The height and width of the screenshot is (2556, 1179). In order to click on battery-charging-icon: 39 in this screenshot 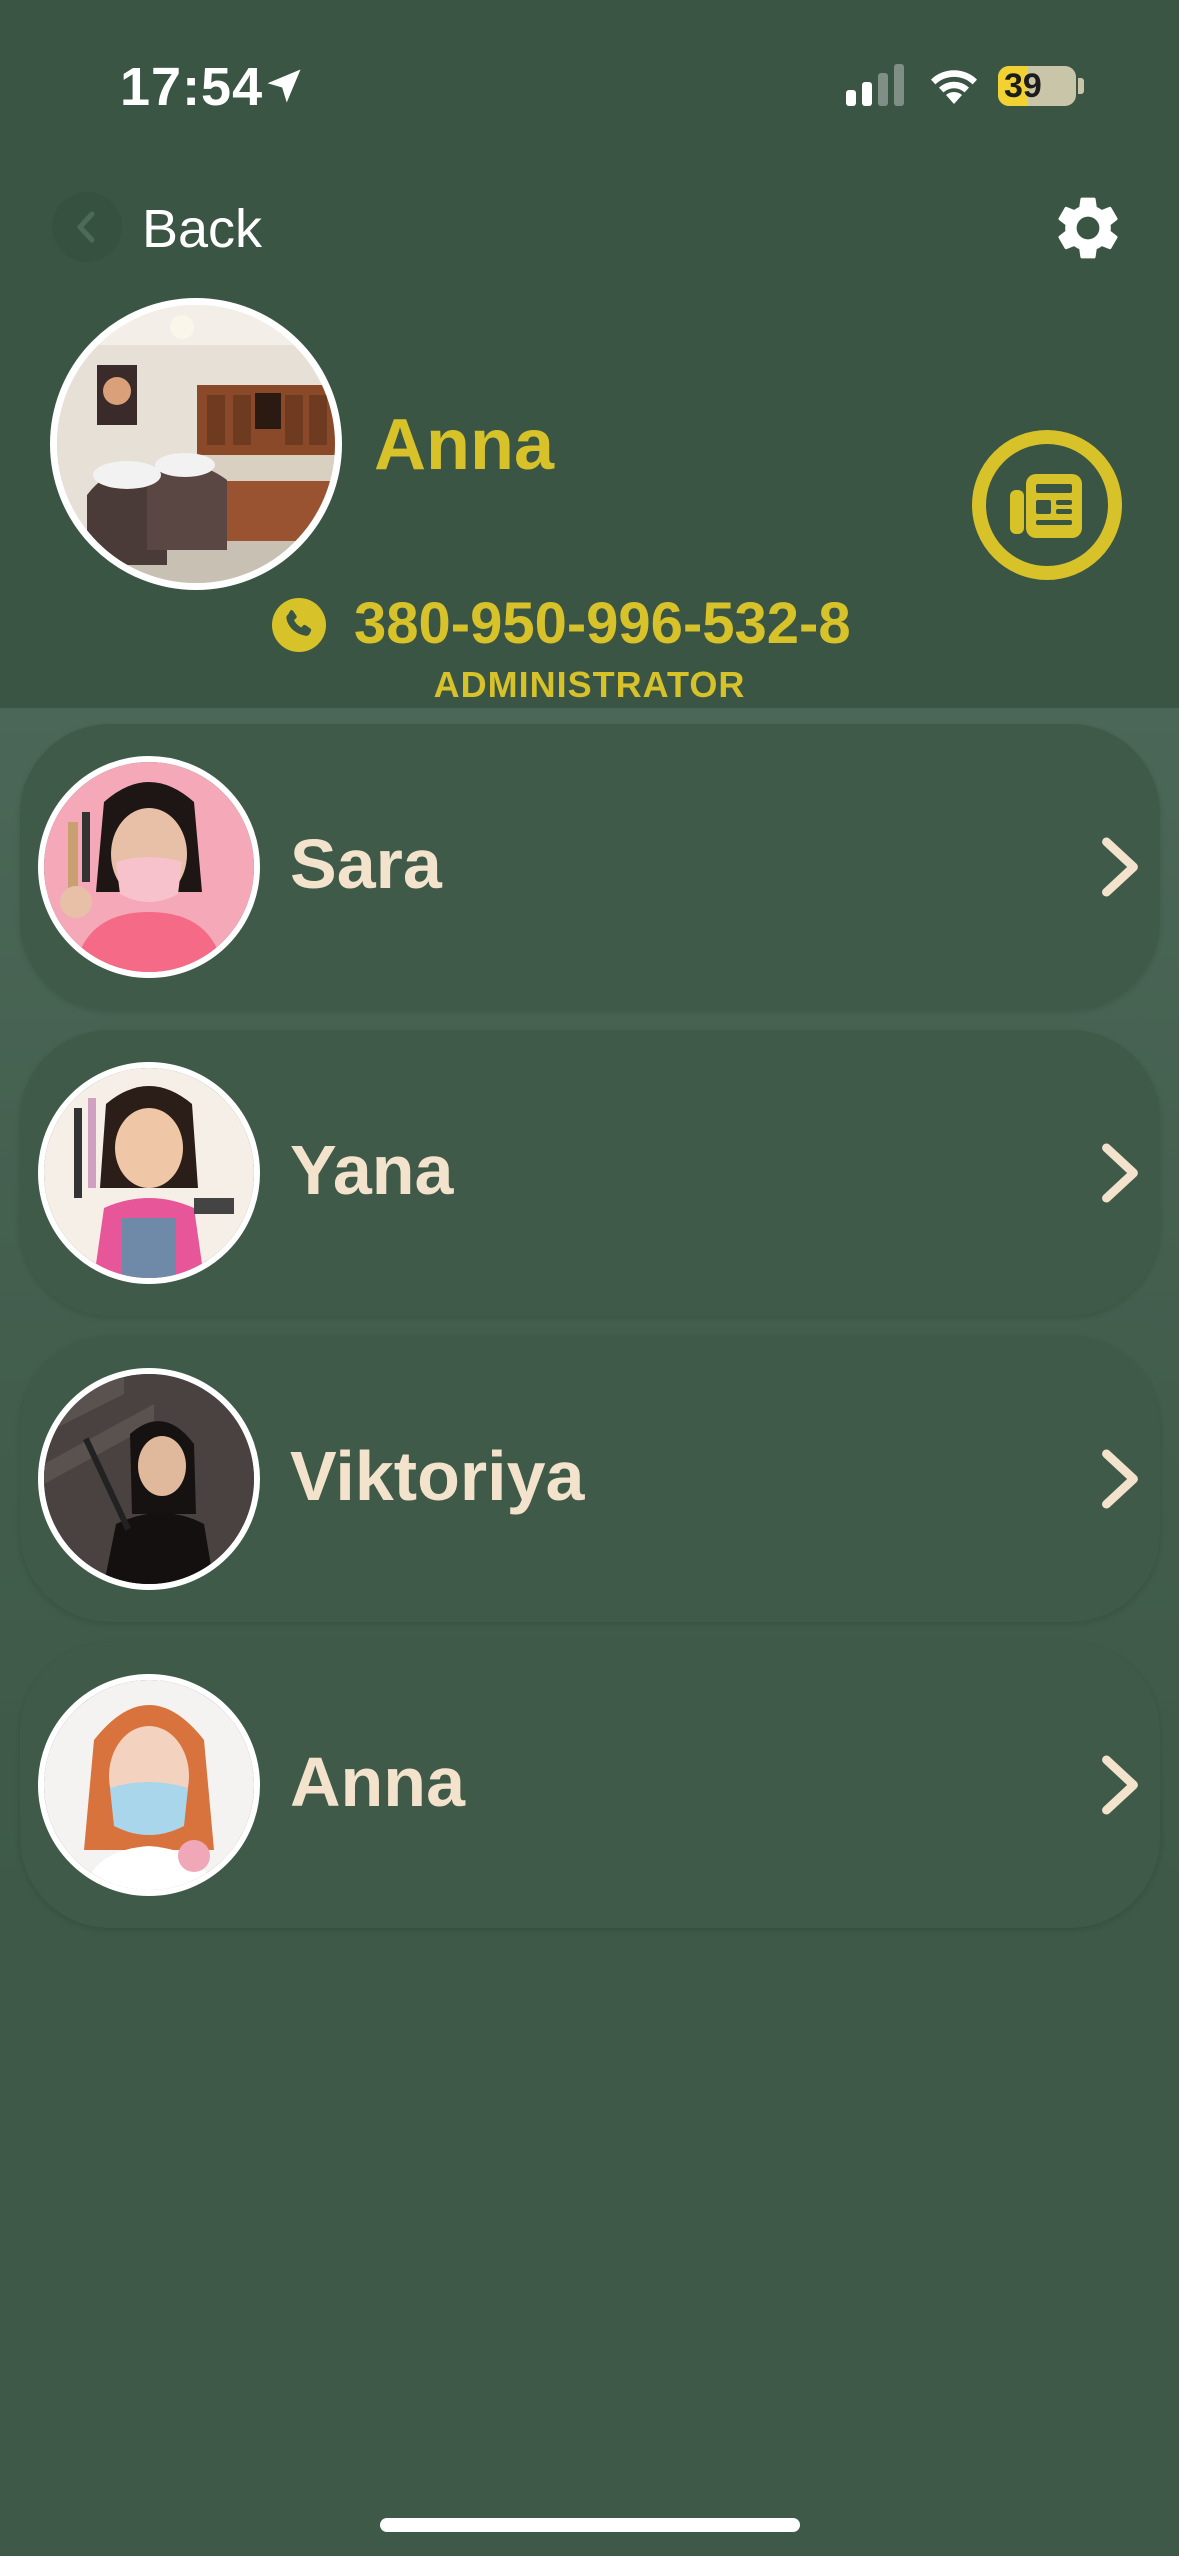, I will do `click(1037, 86)`.